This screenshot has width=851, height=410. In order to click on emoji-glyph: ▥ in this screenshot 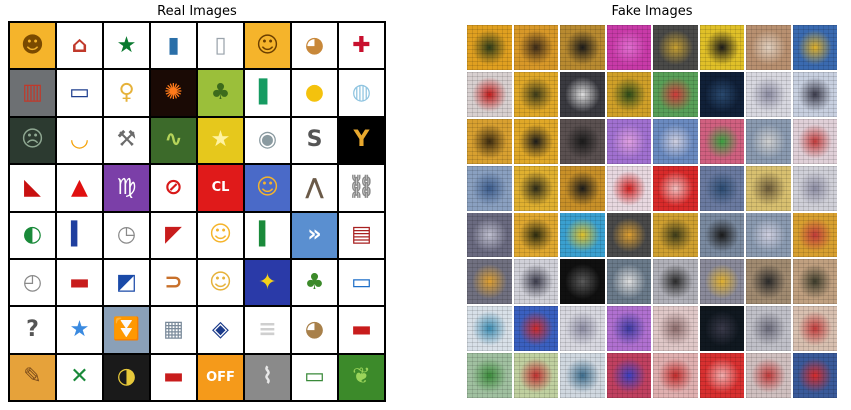, I will do `click(32, 93)`.